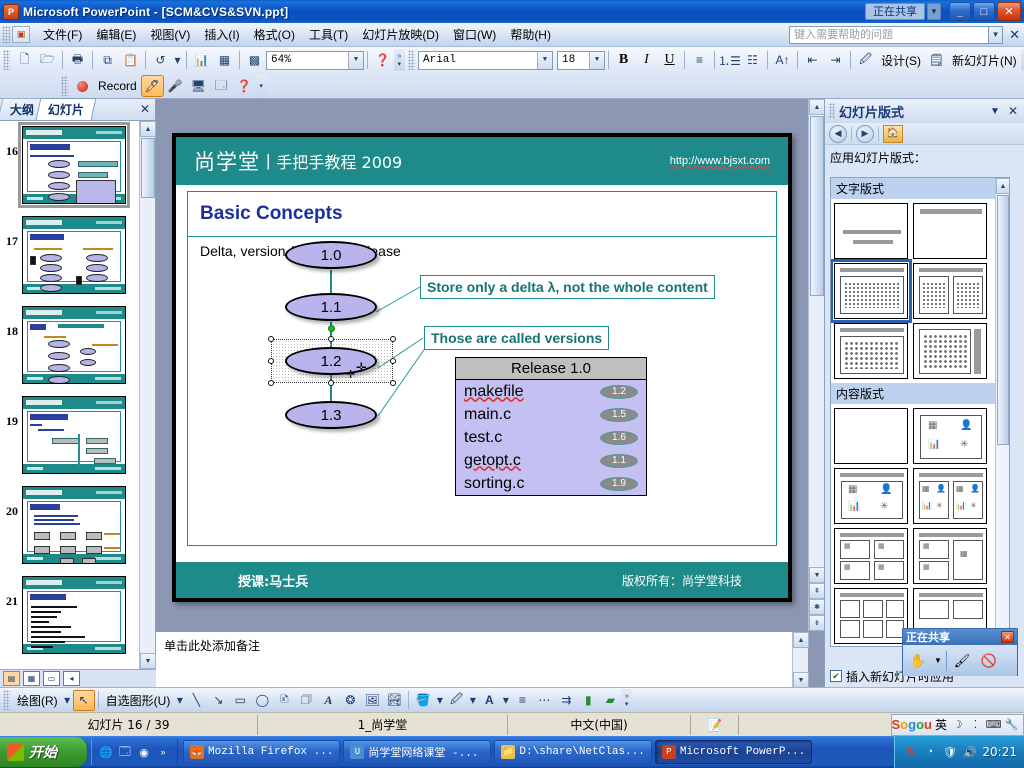 This screenshot has width=1024, height=768. I want to click on back-icon: ◀, so click(838, 133).